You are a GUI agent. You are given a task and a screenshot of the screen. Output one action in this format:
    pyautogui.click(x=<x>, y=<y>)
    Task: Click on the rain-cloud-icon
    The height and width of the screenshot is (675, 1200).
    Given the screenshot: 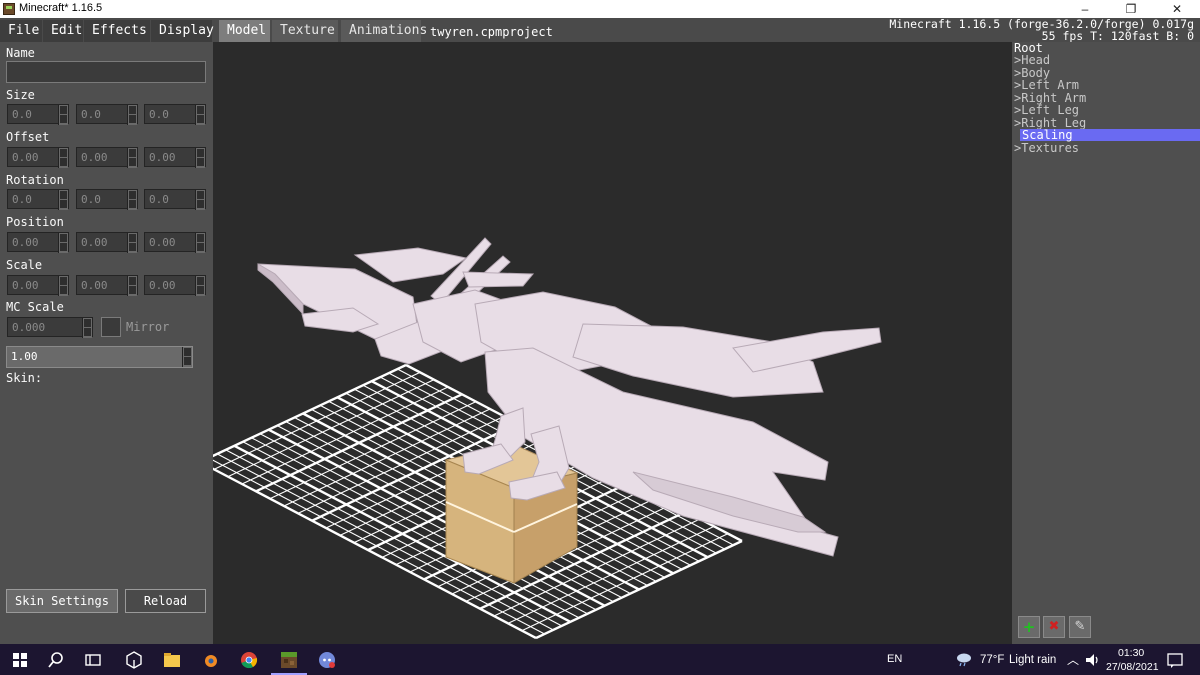 What is the action you would take?
    pyautogui.click(x=964, y=659)
    